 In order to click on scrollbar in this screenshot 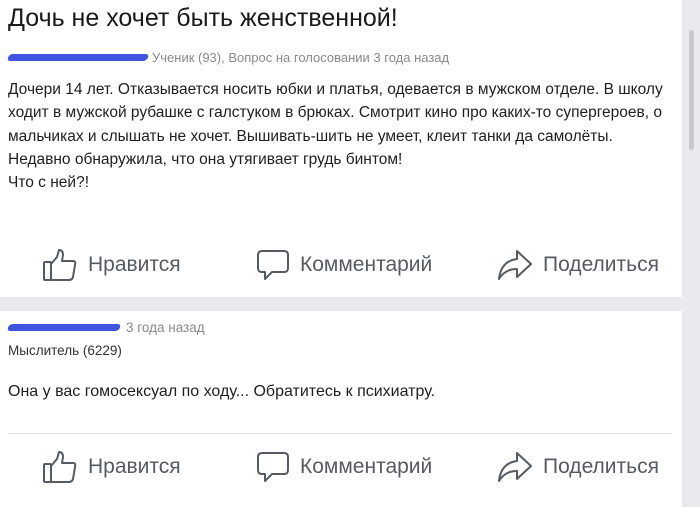, I will do `click(691, 253)`.